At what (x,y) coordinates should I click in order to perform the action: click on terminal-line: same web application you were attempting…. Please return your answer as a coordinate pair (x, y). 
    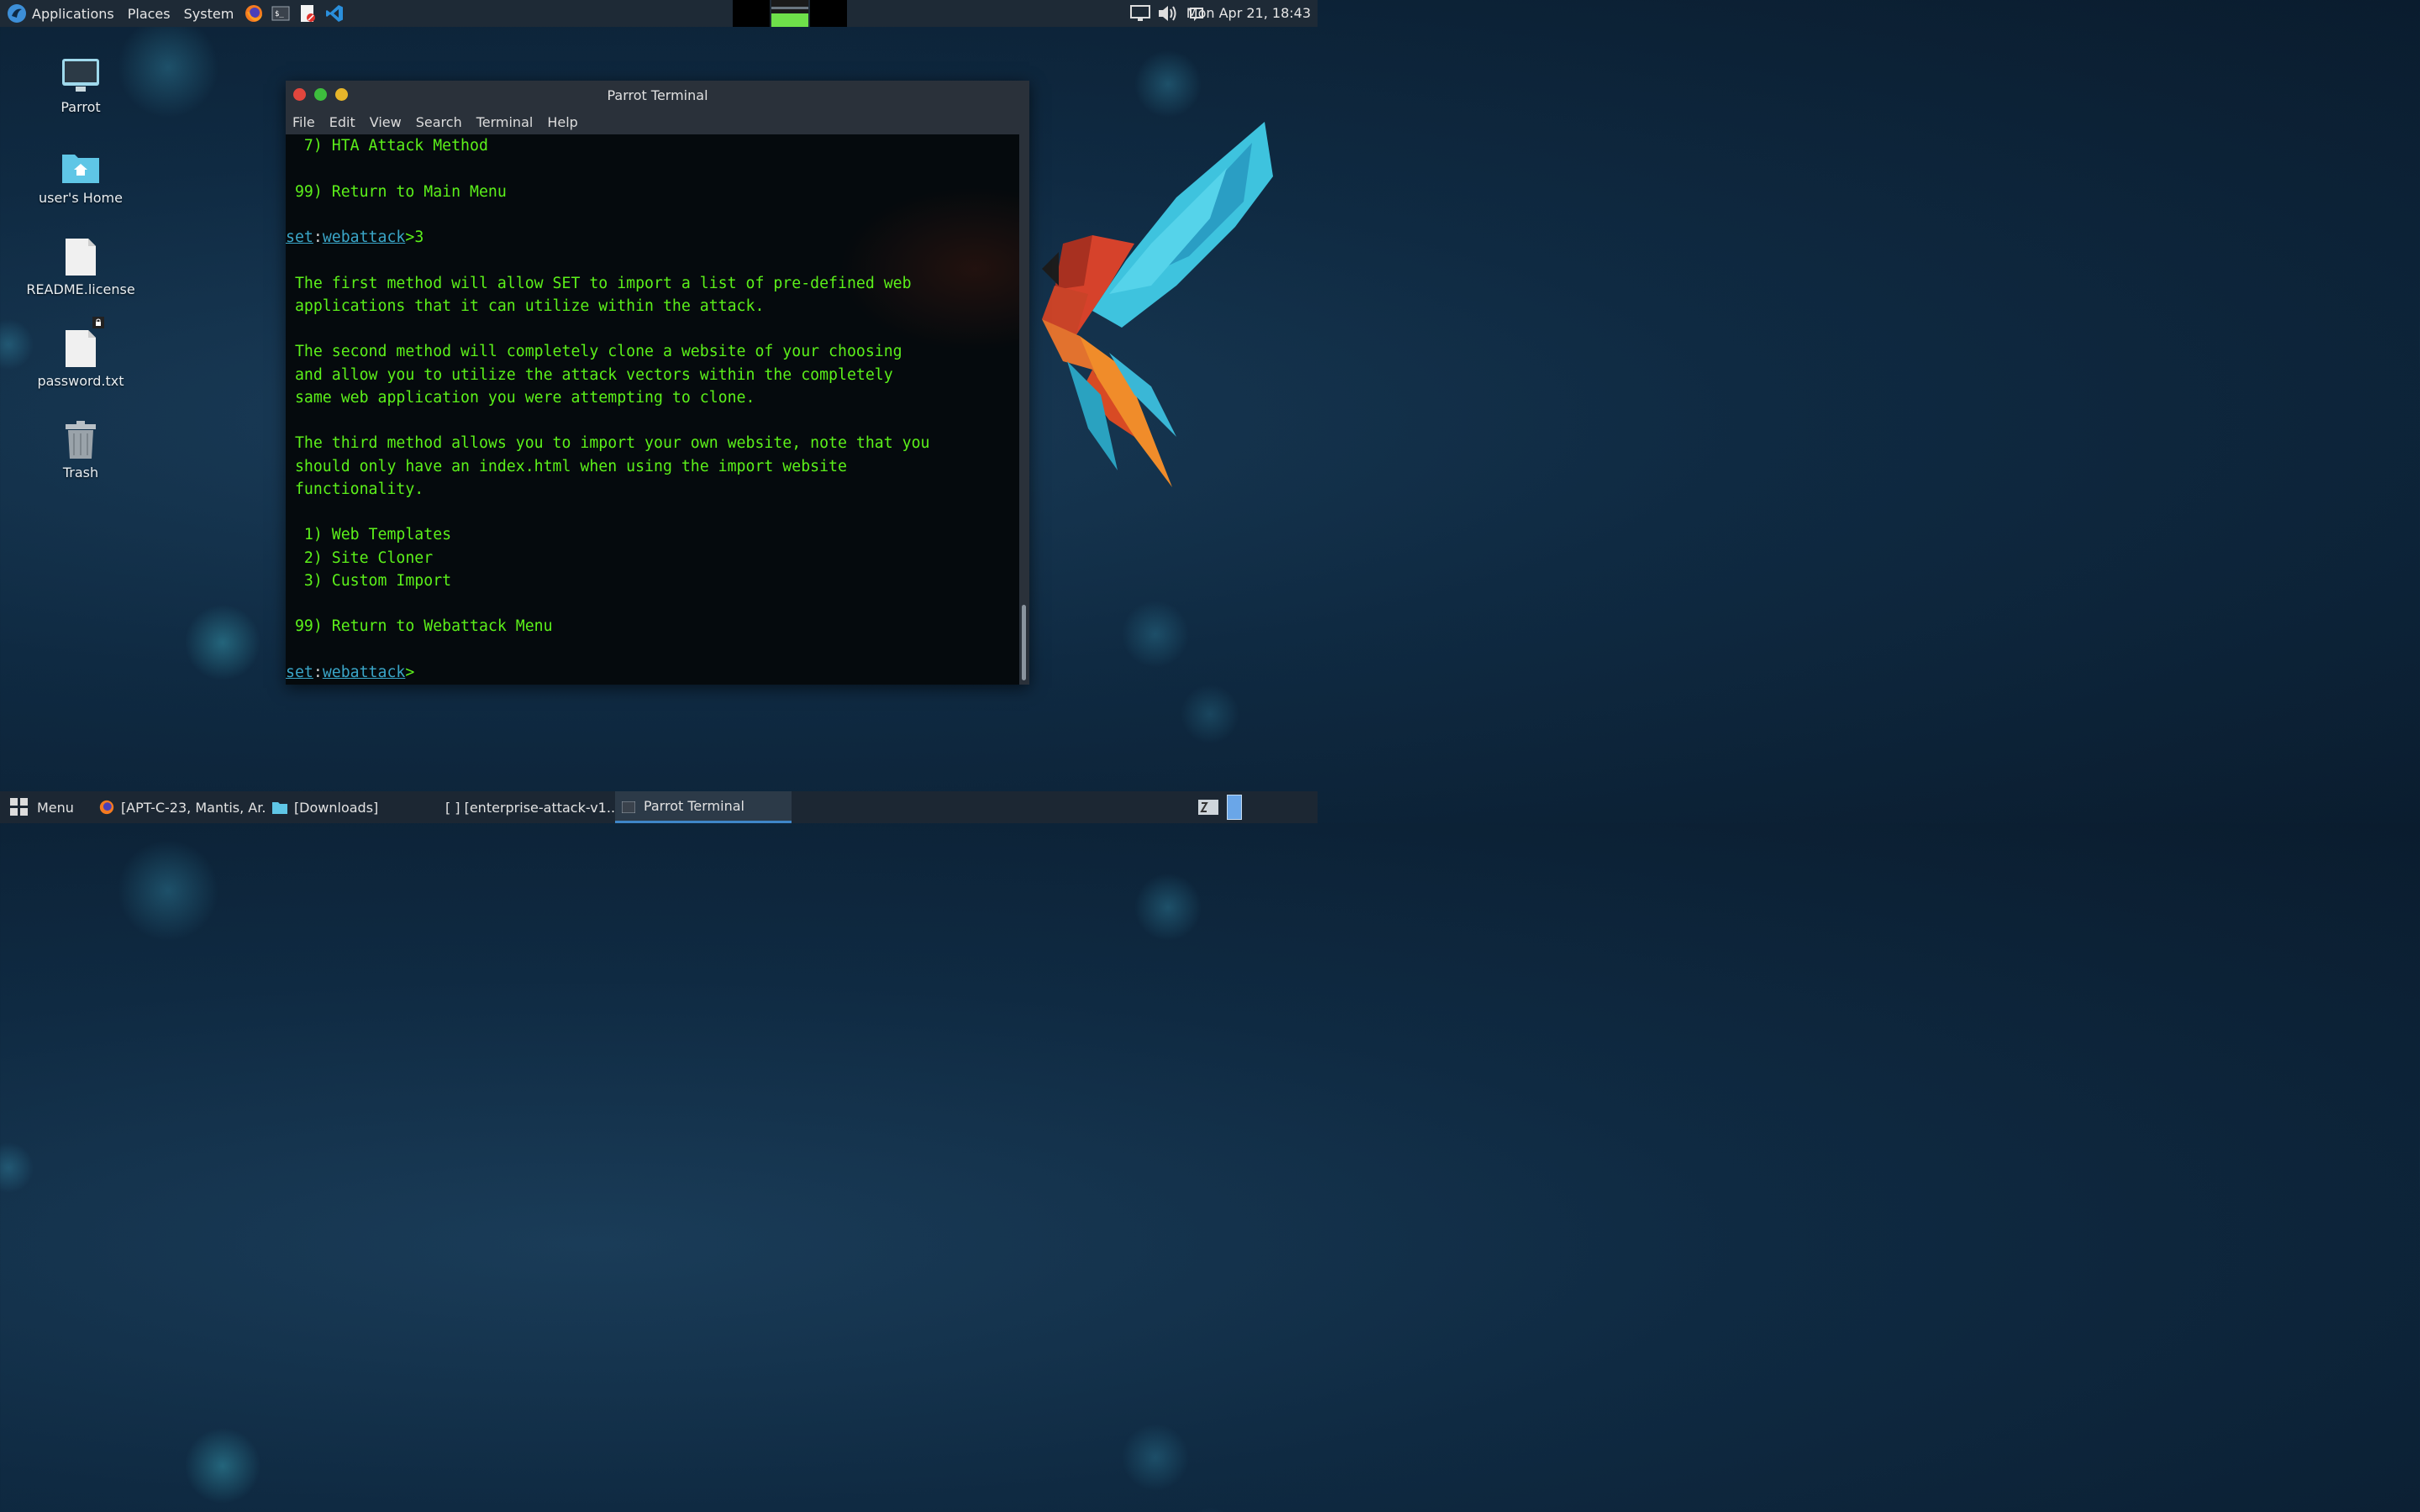
    Looking at the image, I should click on (521, 397).